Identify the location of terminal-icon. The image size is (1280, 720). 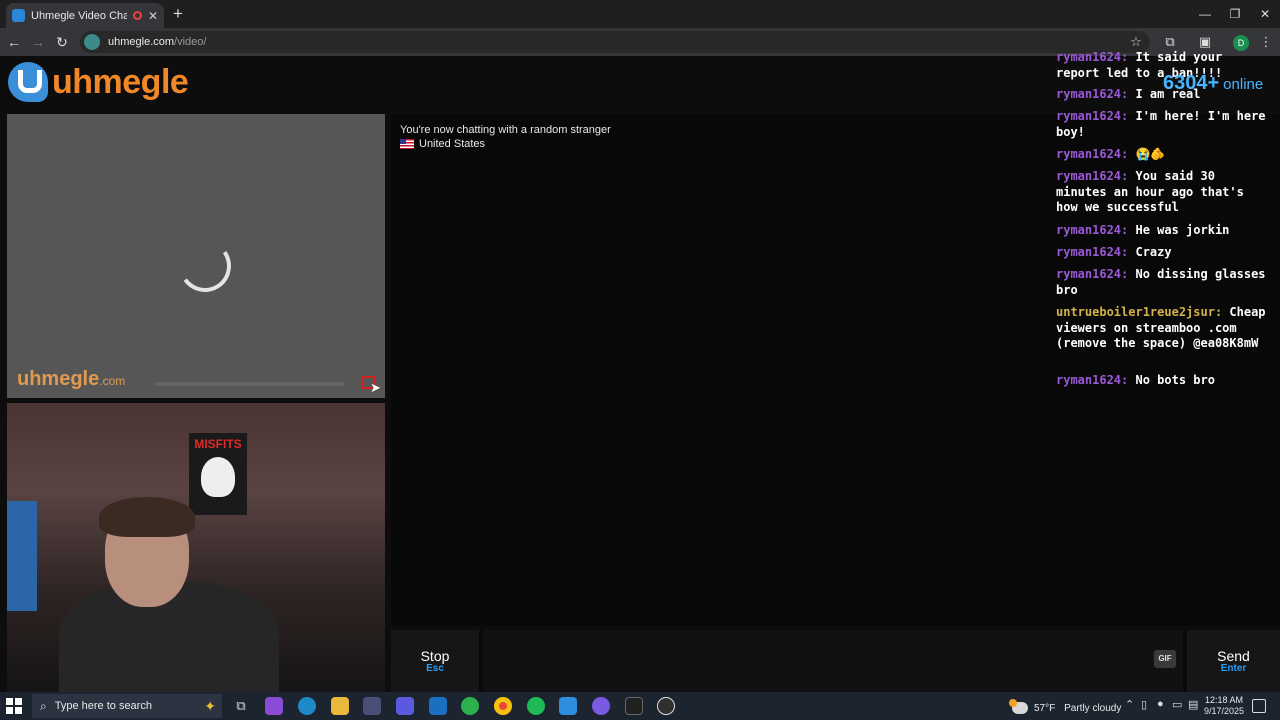
(634, 706).